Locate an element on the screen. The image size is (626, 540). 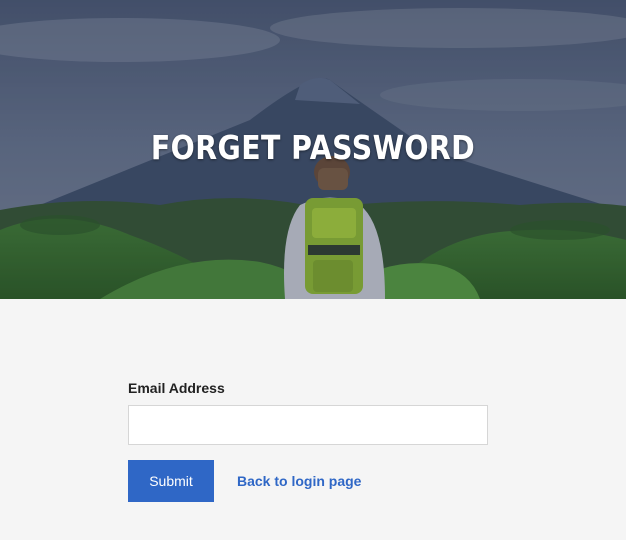
form-actions: Submit Back to login page is located at coordinates (308, 481).